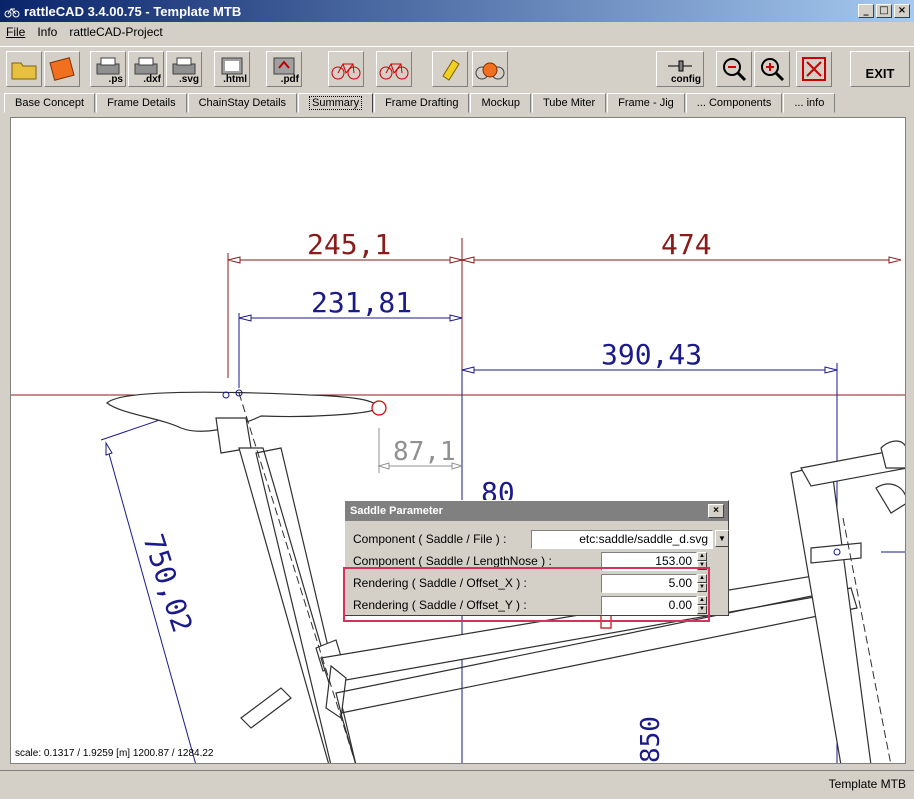 This screenshot has width=914, height=799. What do you see at coordinates (536, 511) in the screenshot?
I see `dialog-title-bar: Saddle Parameter ×` at bounding box center [536, 511].